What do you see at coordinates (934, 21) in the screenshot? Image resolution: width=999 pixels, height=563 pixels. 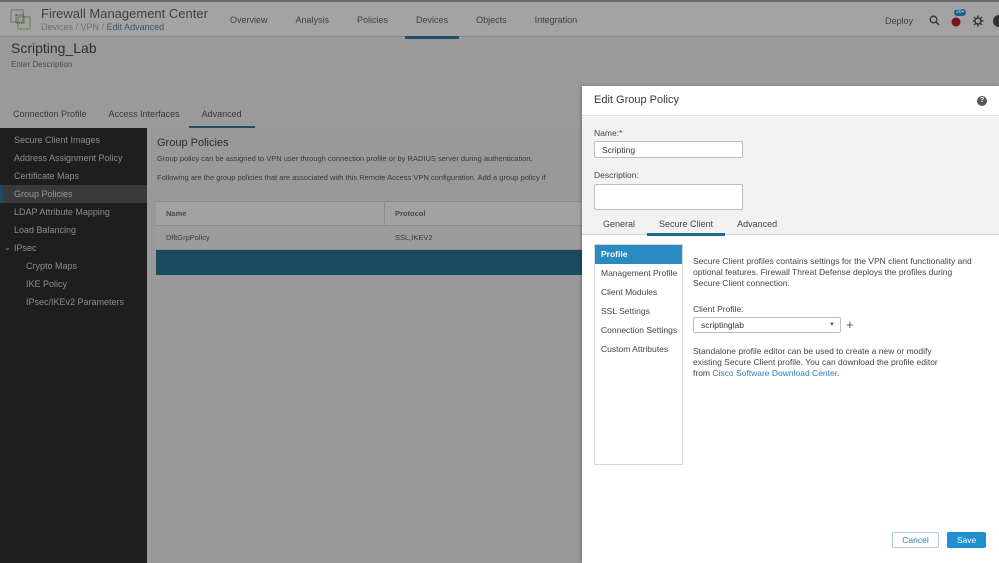 I see `search-icon` at bounding box center [934, 21].